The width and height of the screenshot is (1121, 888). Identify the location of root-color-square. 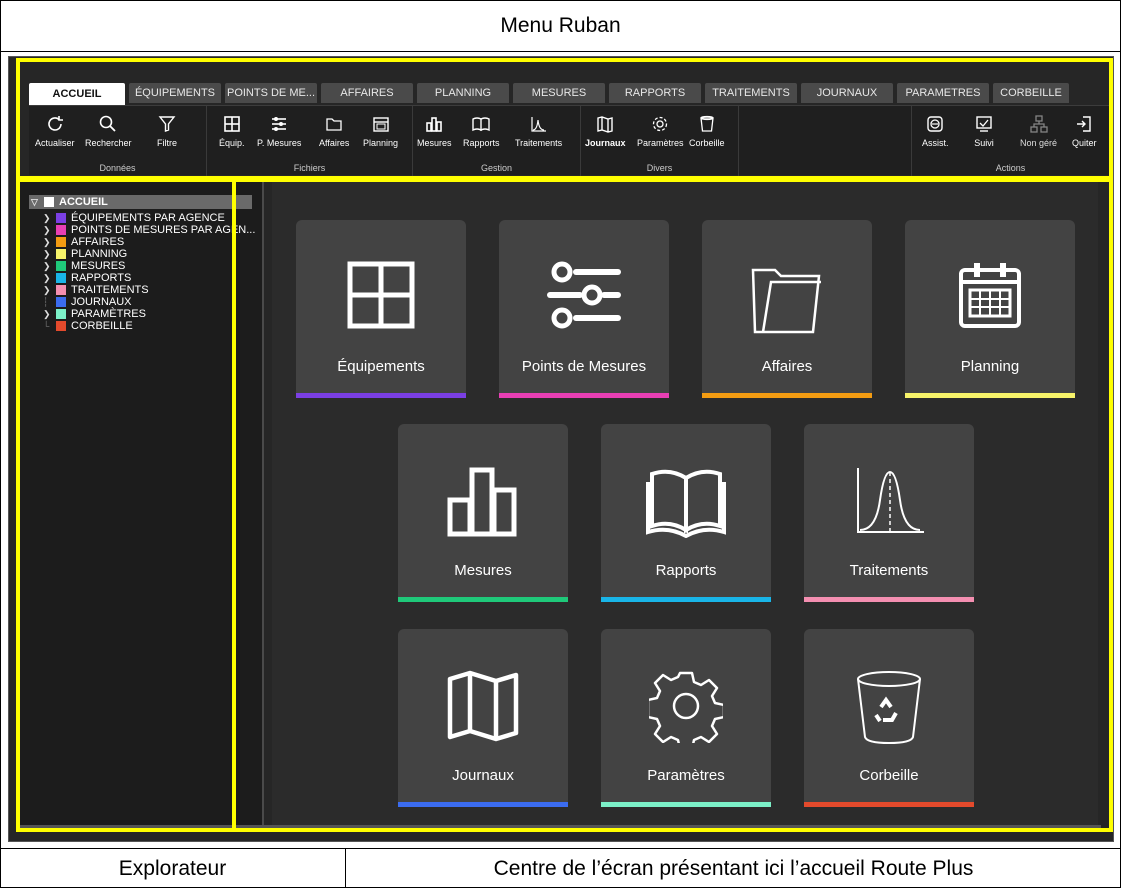
(49, 202).